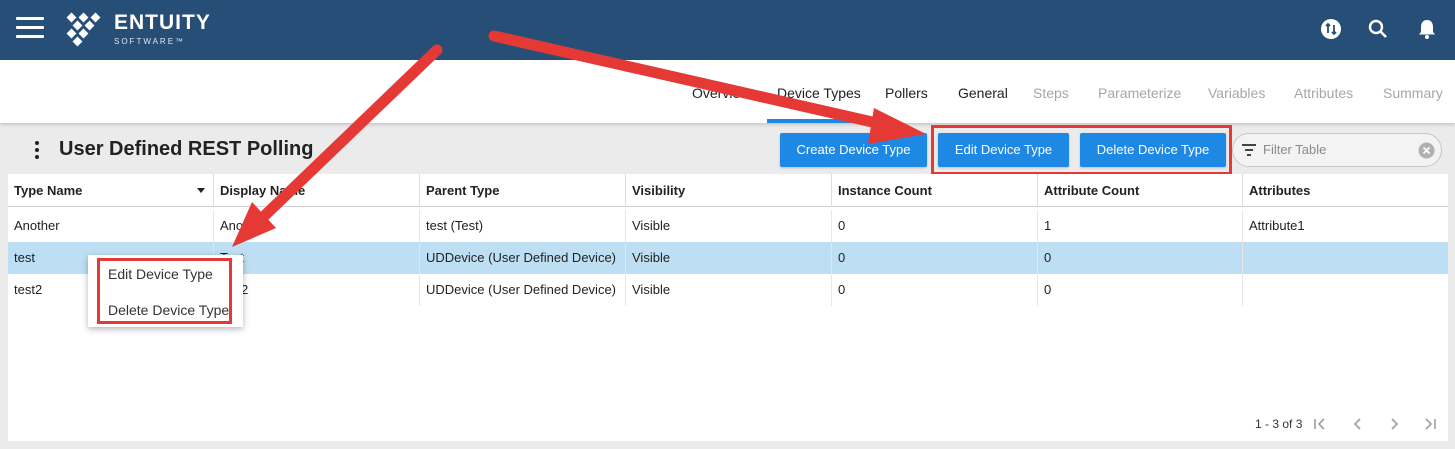  Describe the element at coordinates (164, 291) in the screenshot. I see `annotation-highlight-box` at that location.